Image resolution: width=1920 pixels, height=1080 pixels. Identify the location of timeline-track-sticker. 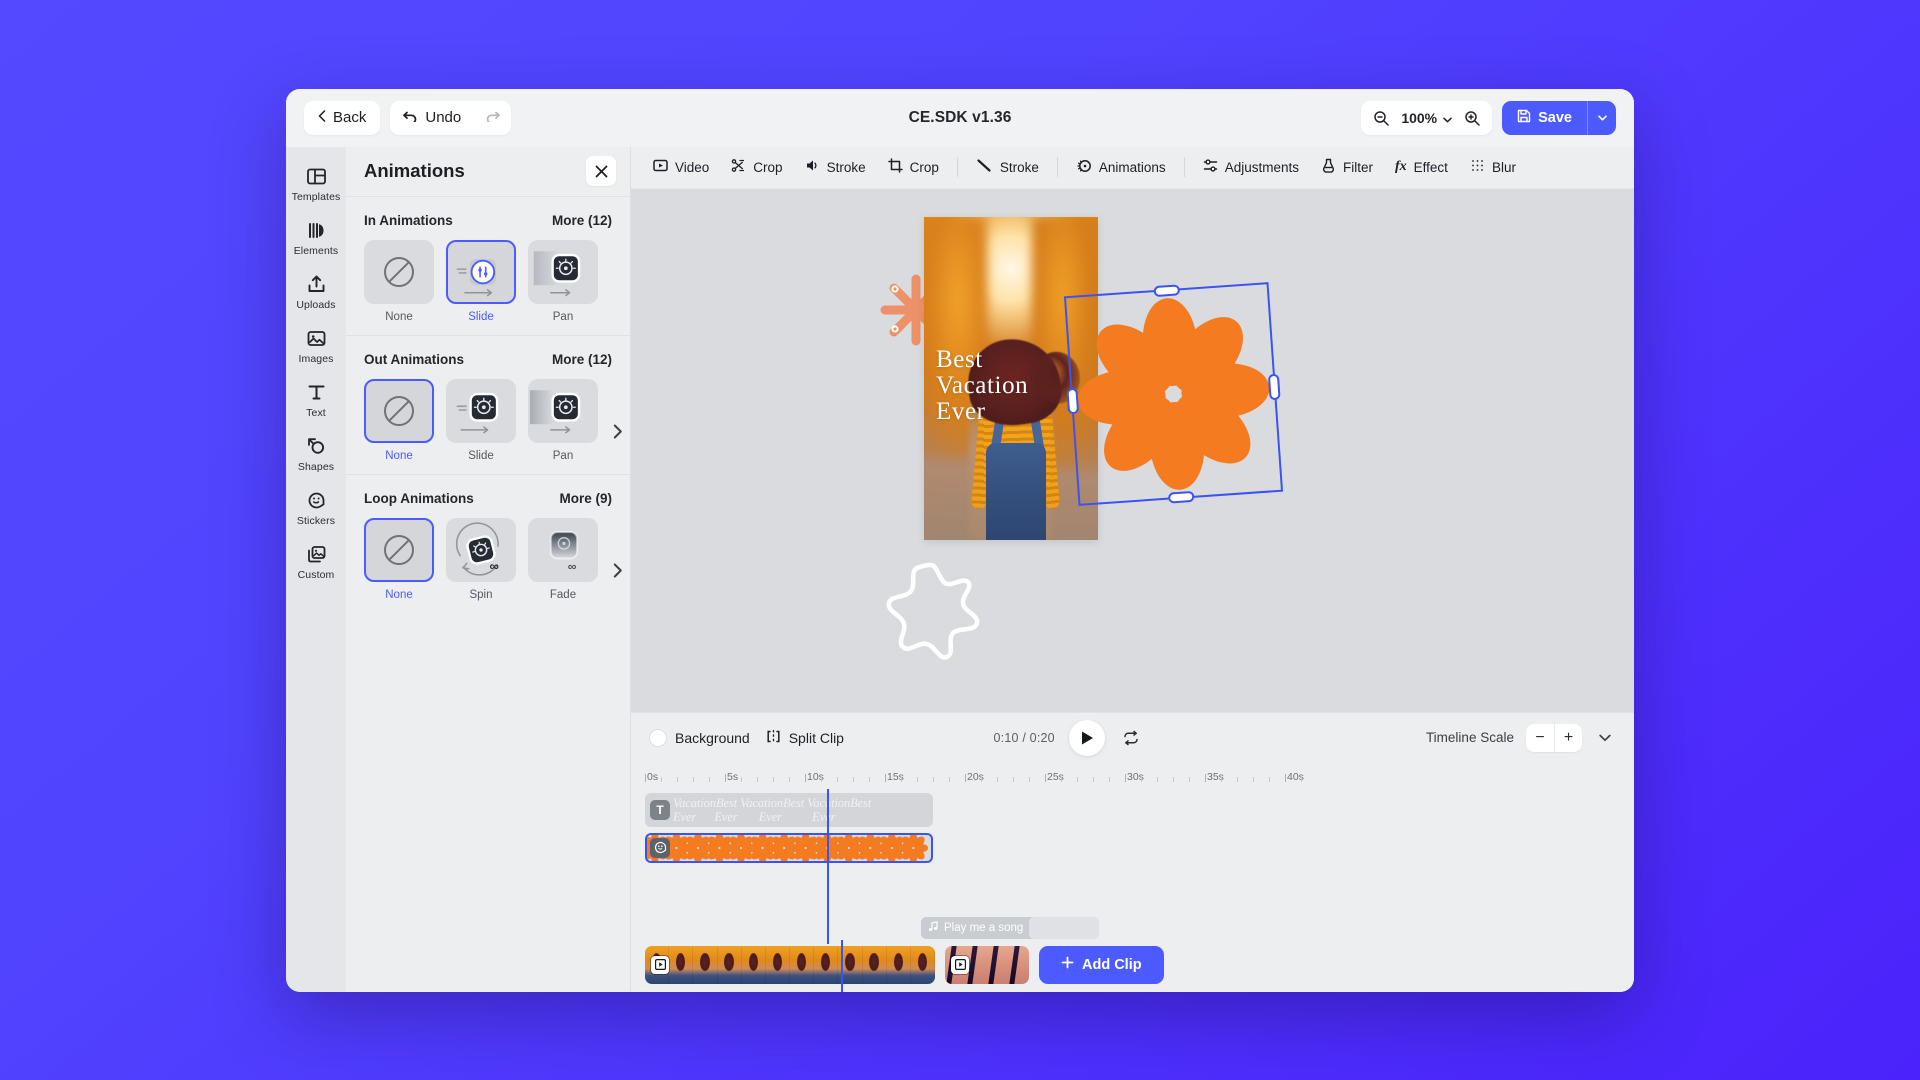
(789, 847).